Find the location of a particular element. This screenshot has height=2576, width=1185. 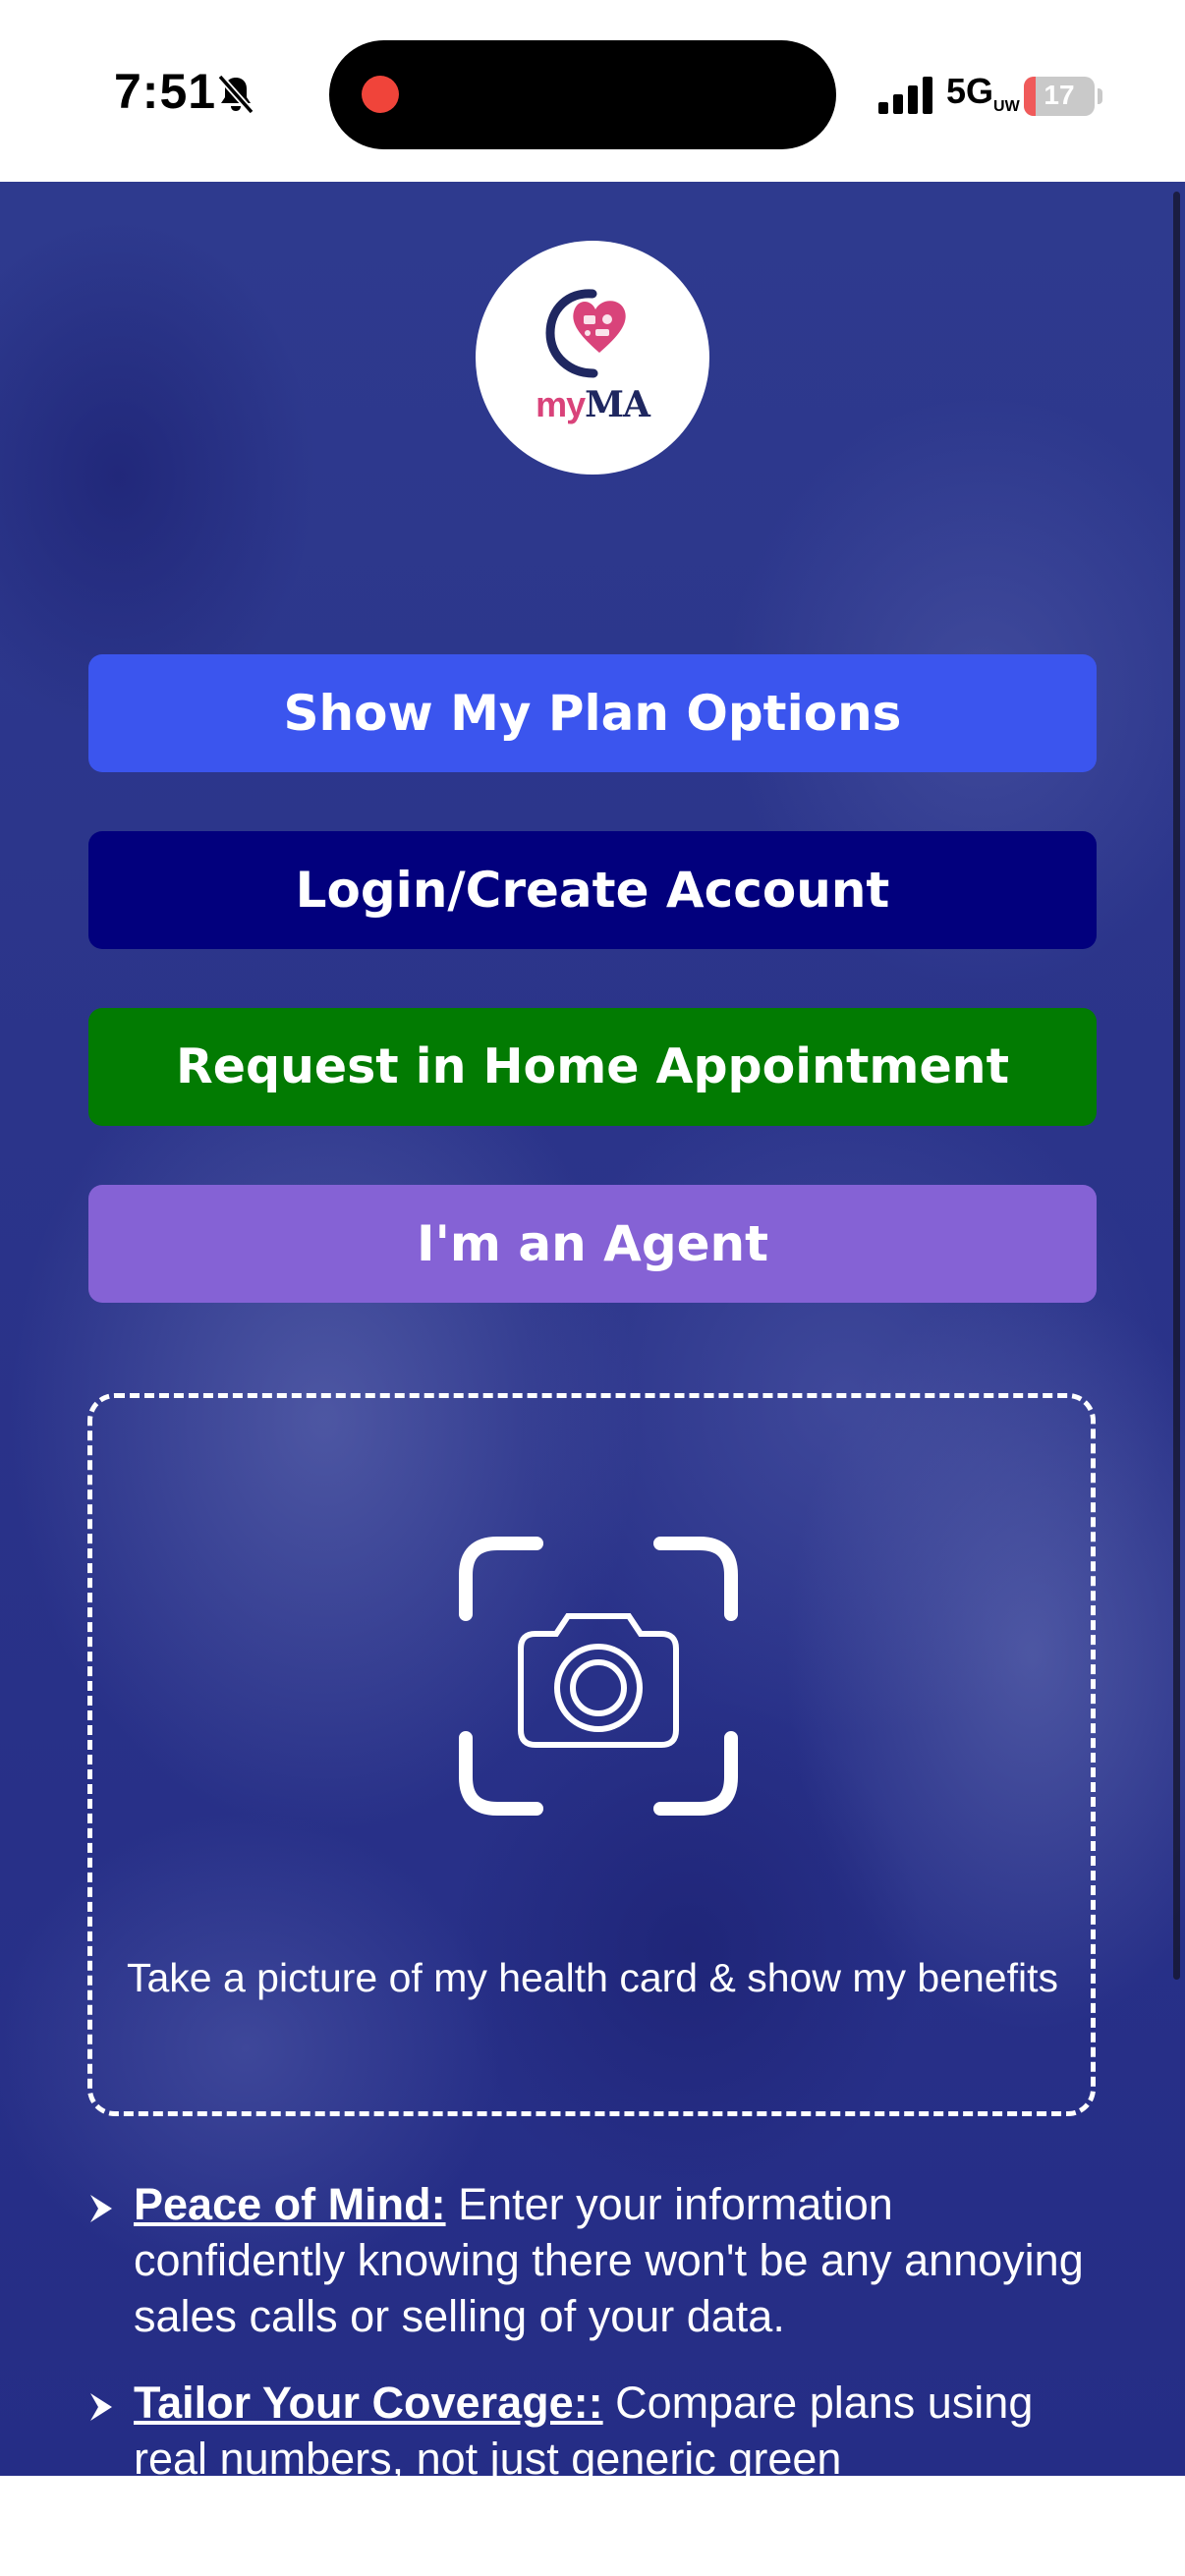

logo-wordmark: myMA is located at coordinates (593, 404).